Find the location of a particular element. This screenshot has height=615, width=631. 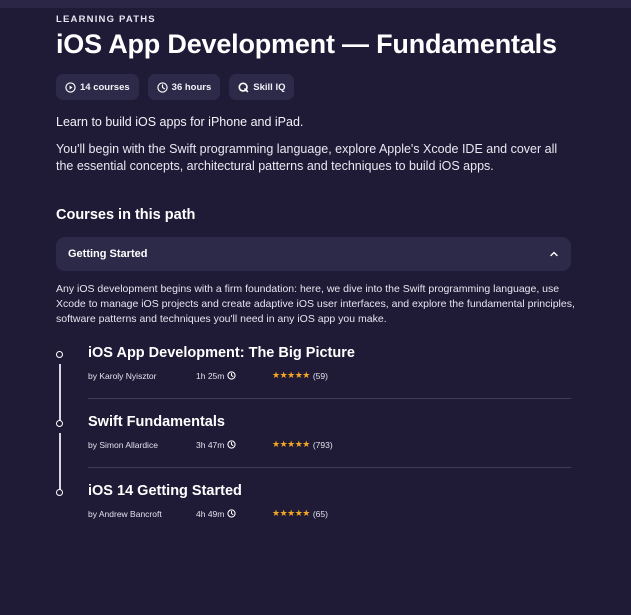

course-duration: 3h 47m is located at coordinates (234, 445).